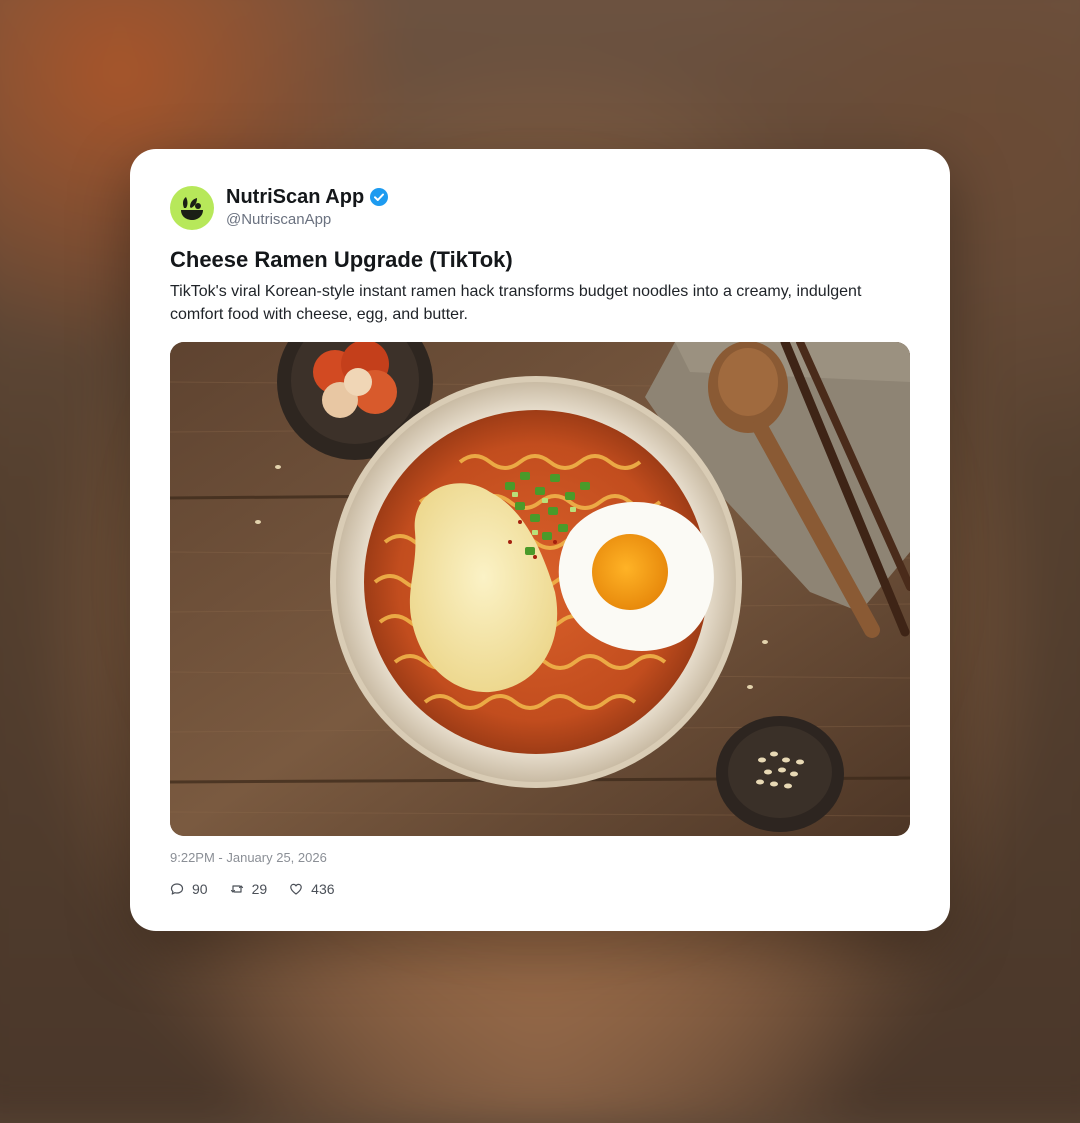 The image size is (1080, 1123). I want to click on repost-icon, so click(236, 889).